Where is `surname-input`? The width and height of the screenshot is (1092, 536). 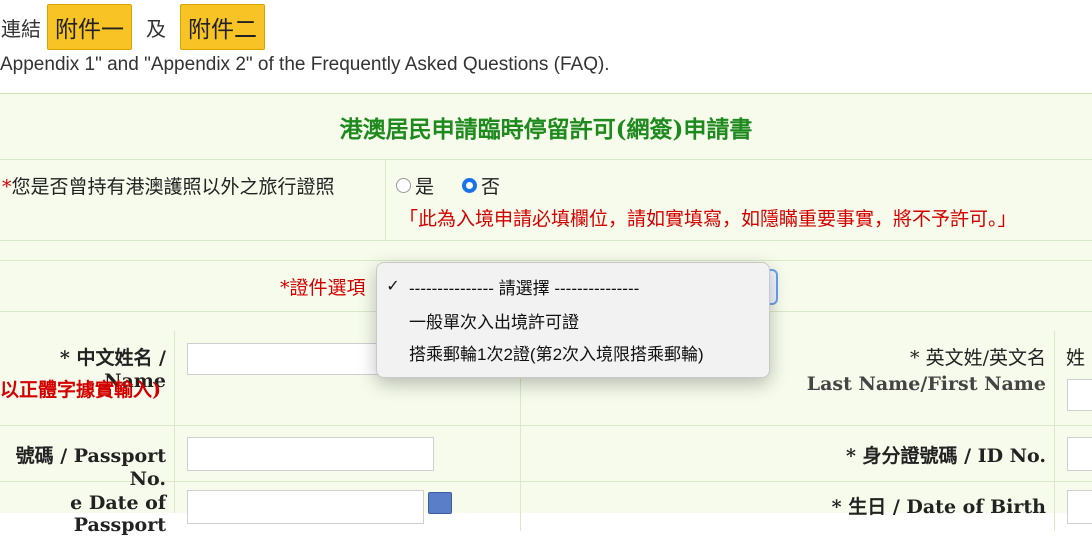
surname-input is located at coordinates (1079, 395).